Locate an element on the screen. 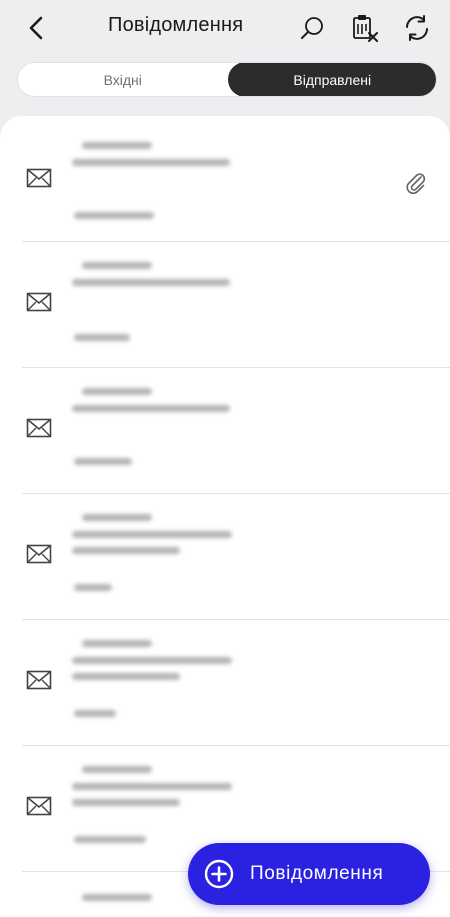 The image size is (450, 917). refresh-icon is located at coordinates (417, 28).